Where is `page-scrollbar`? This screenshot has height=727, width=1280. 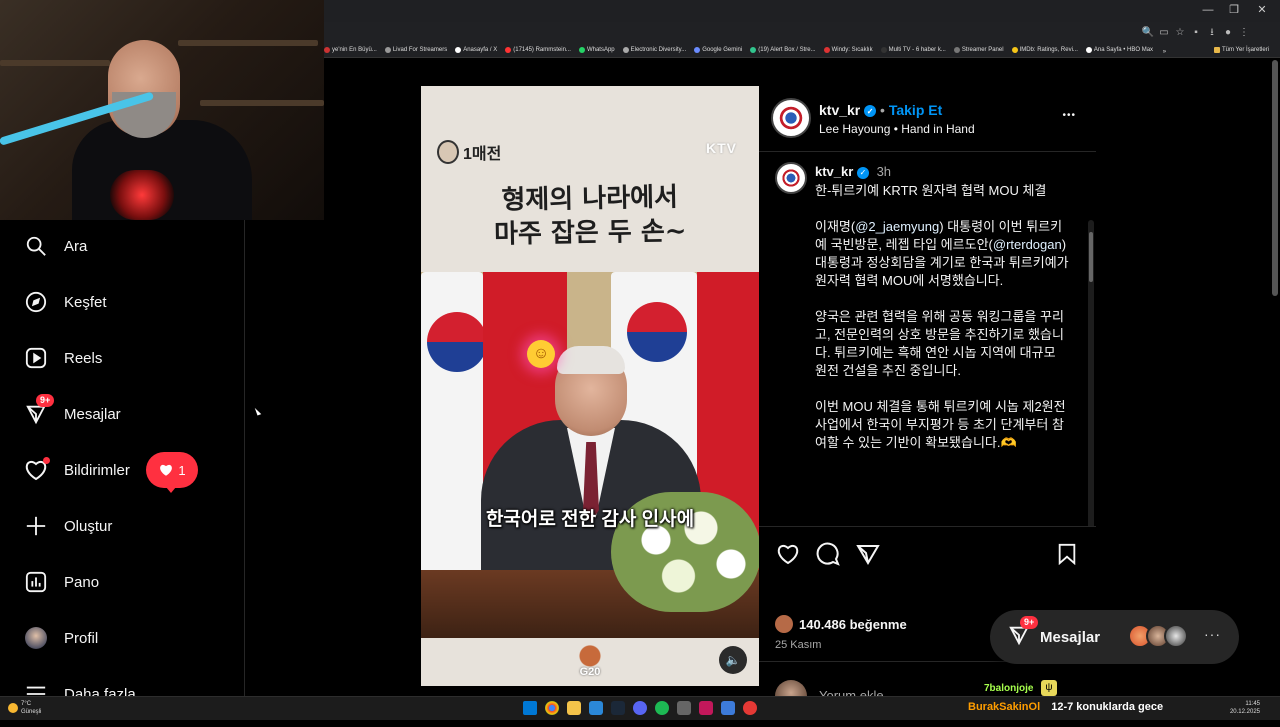 page-scrollbar is located at coordinates (1275, 178).